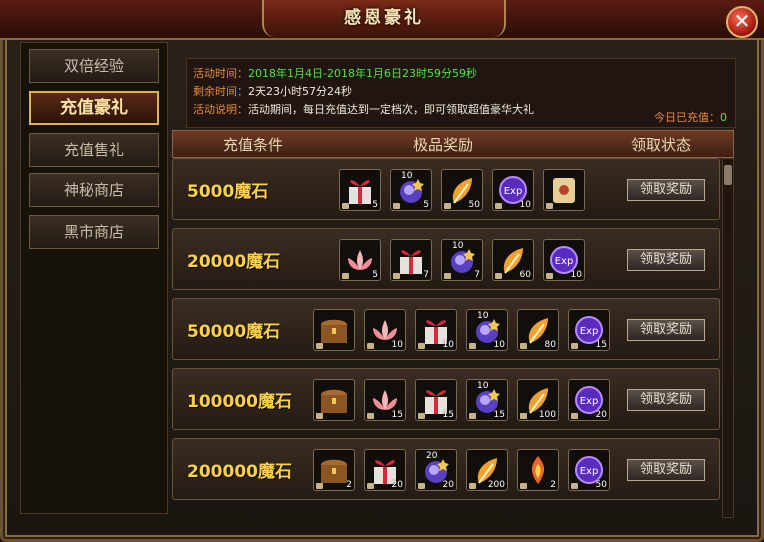 This screenshot has width=764, height=542. Describe the element at coordinates (234, 332) in the screenshot. I see `recharge-condition: 50000魔石` at that location.